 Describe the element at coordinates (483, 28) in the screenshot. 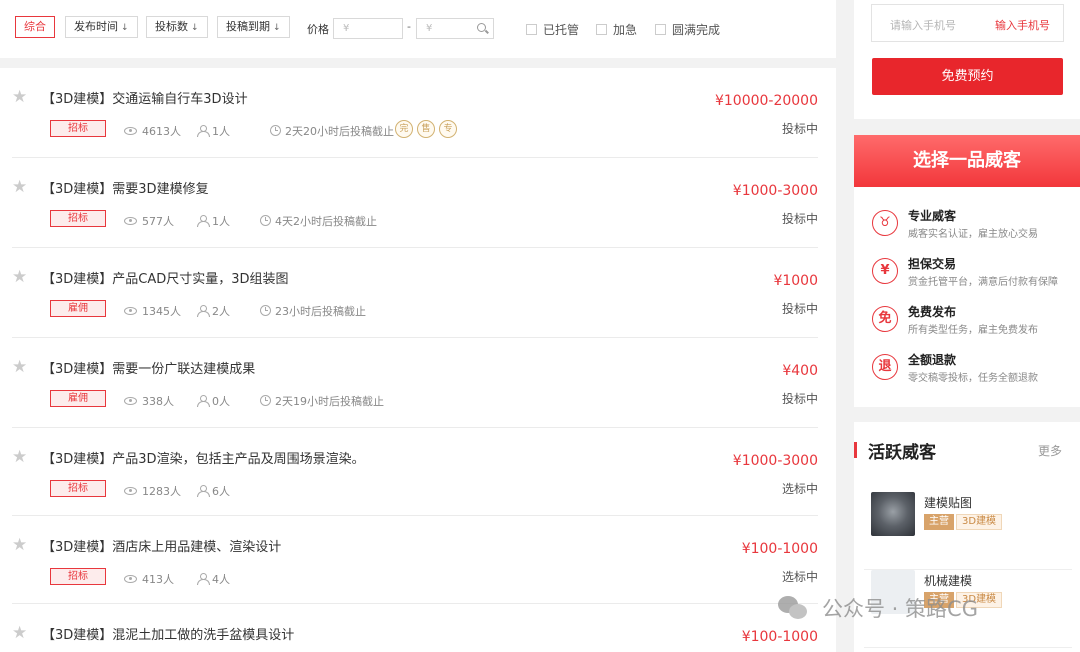

I see `price-search-button` at that location.